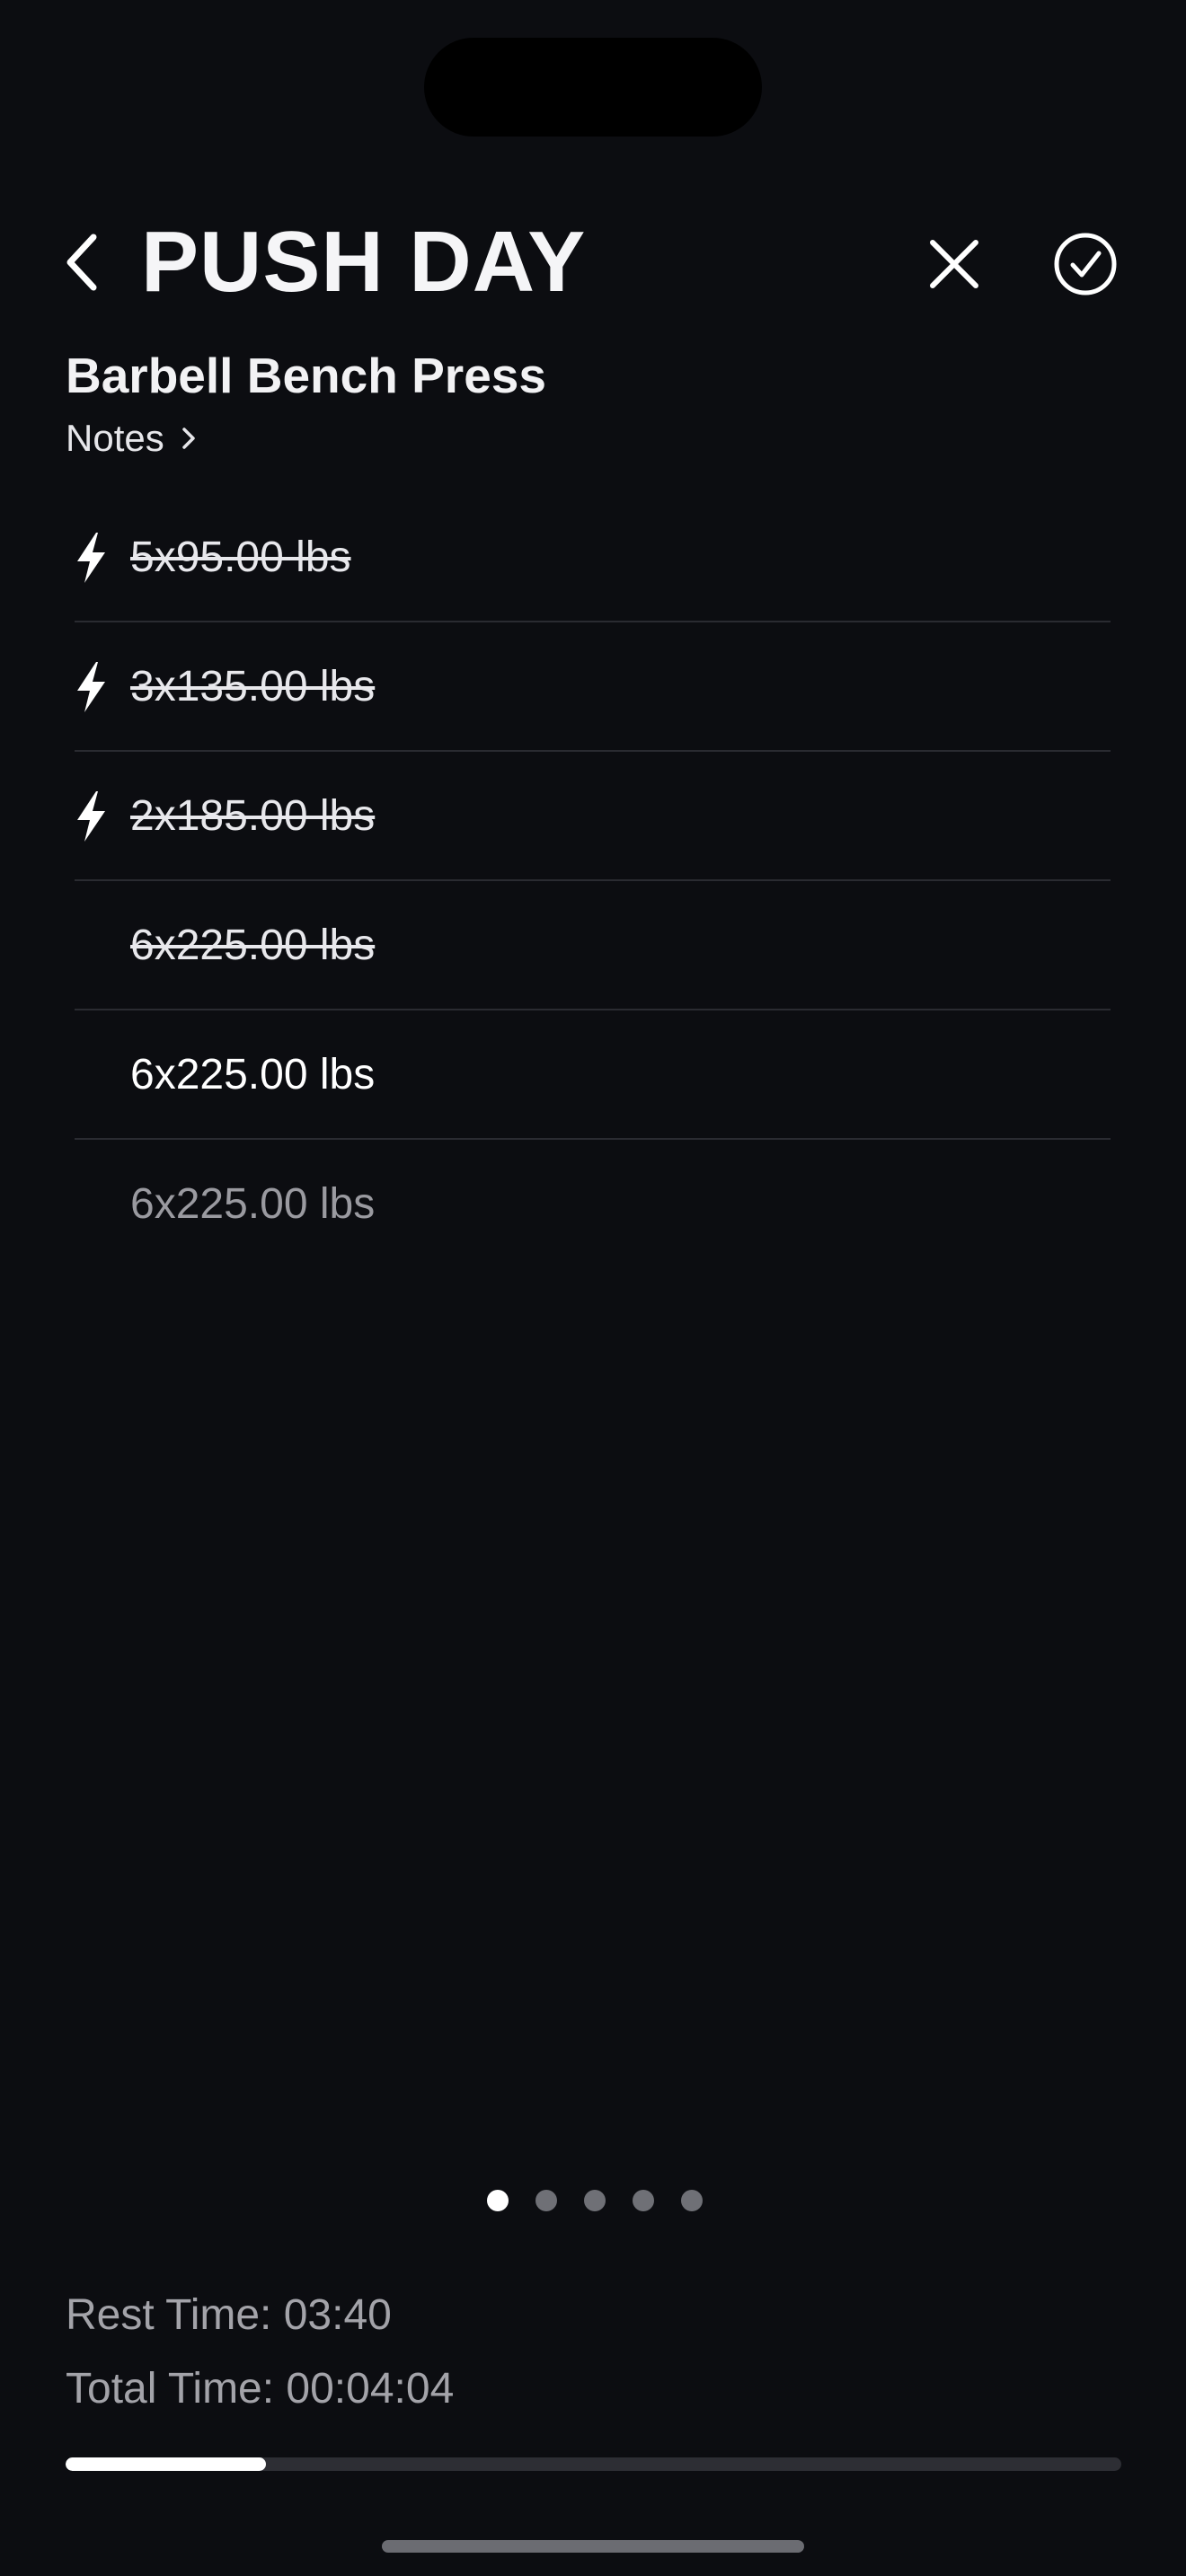  I want to click on set-label: 5x95.00 lbs, so click(240, 557).